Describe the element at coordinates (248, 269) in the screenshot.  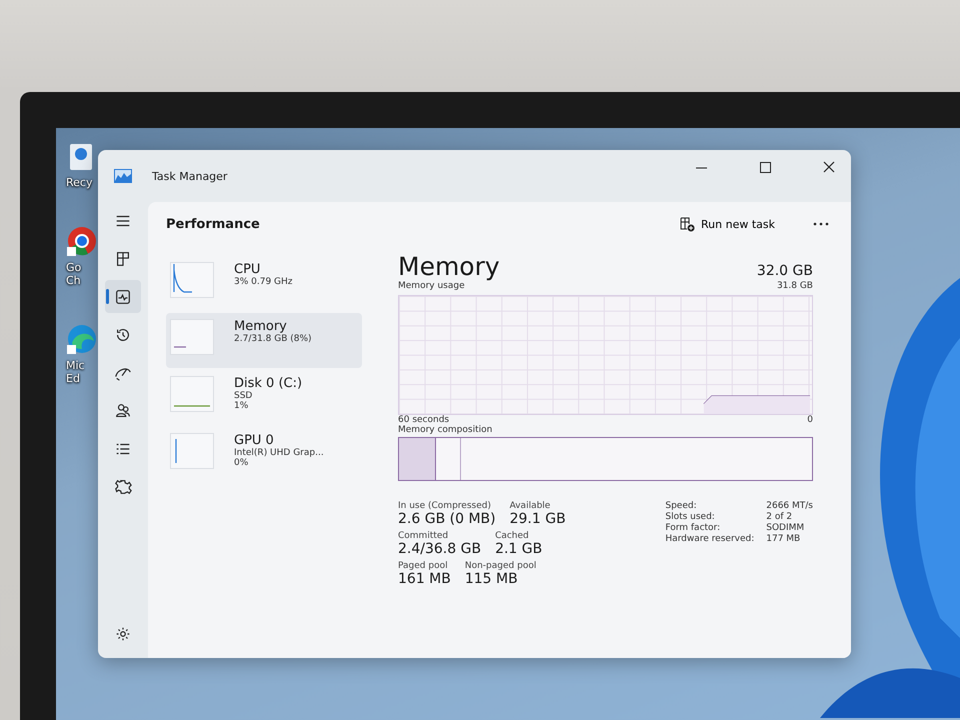
I see `resource-name: CPU` at that location.